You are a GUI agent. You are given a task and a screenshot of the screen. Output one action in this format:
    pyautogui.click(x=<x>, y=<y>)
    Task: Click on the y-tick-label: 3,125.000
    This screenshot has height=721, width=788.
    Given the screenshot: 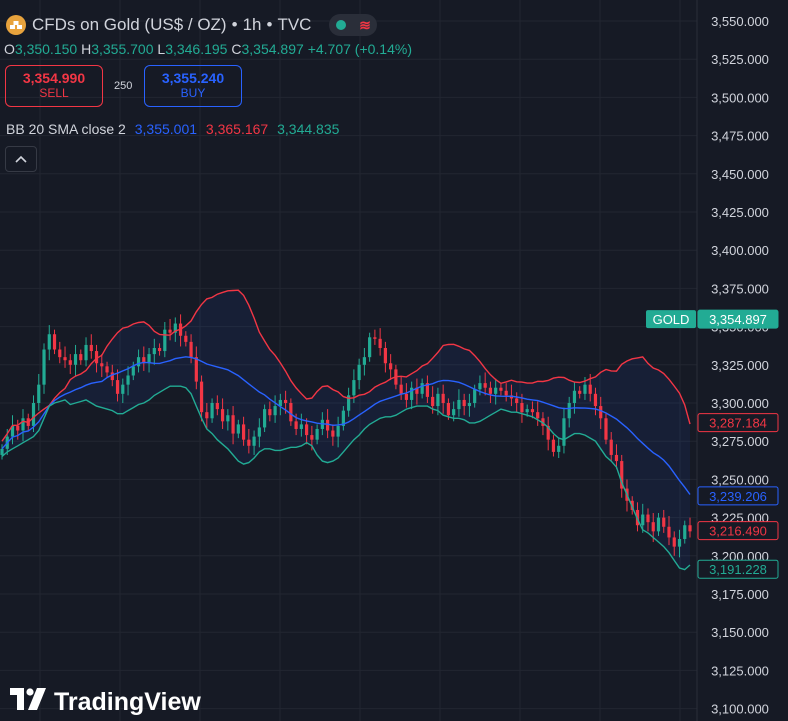 What is the action you would take?
    pyautogui.click(x=740, y=670)
    